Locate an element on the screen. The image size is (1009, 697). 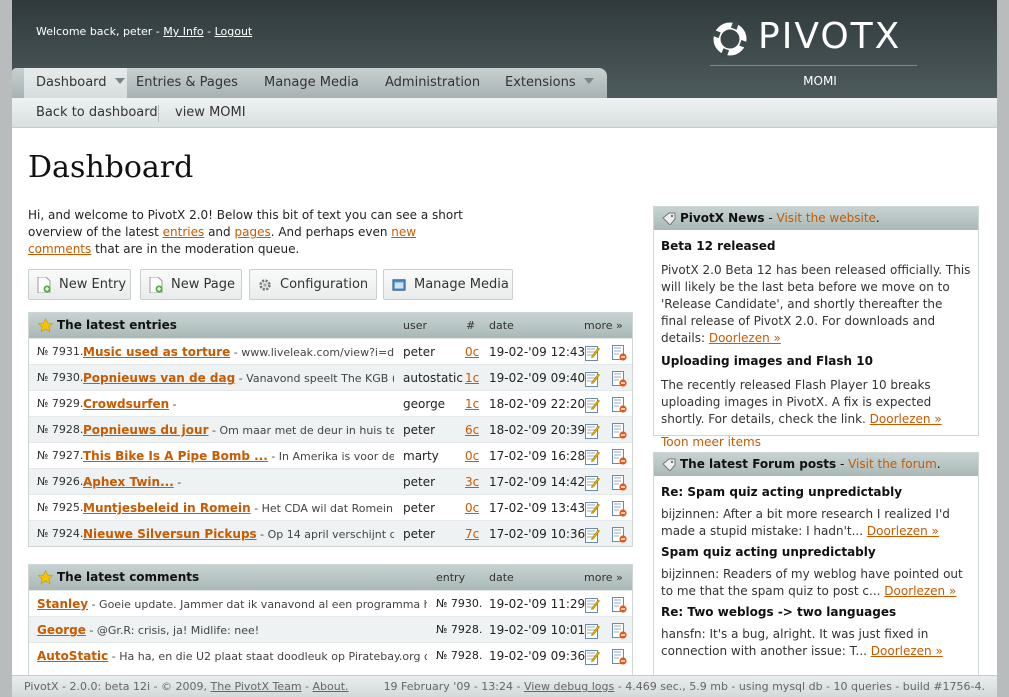
entry-title-link: Popnieuws van de dag is located at coordinates (159, 378).